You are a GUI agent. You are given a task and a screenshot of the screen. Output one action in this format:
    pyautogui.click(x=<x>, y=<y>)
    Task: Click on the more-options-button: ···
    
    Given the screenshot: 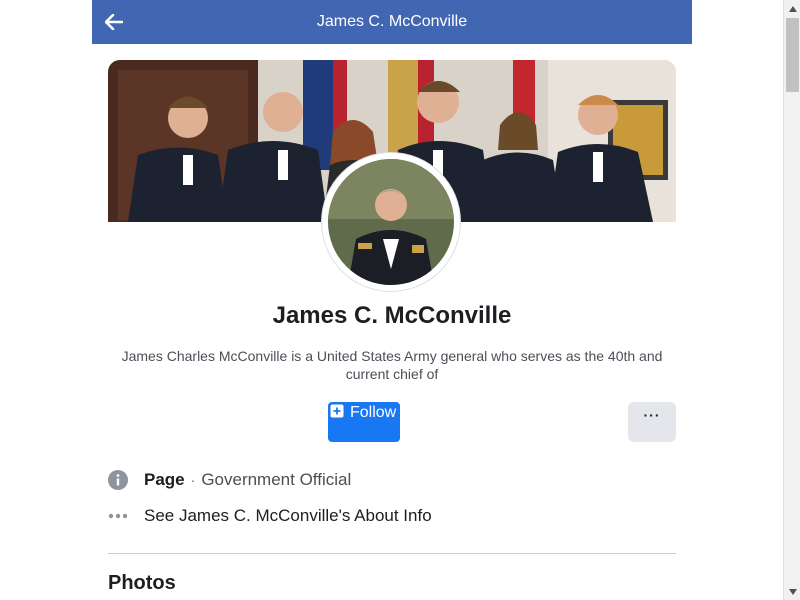 What is the action you would take?
    pyautogui.click(x=652, y=422)
    